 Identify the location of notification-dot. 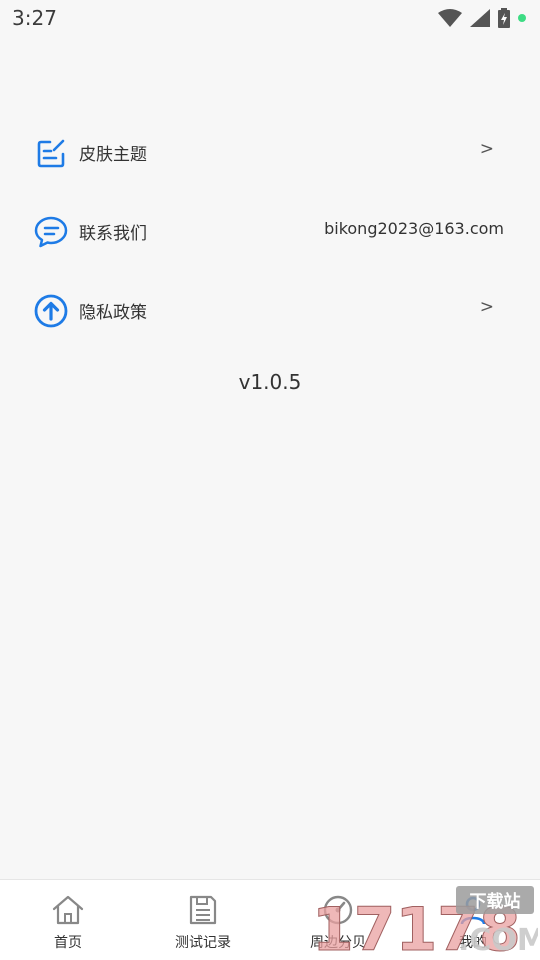
(522, 18).